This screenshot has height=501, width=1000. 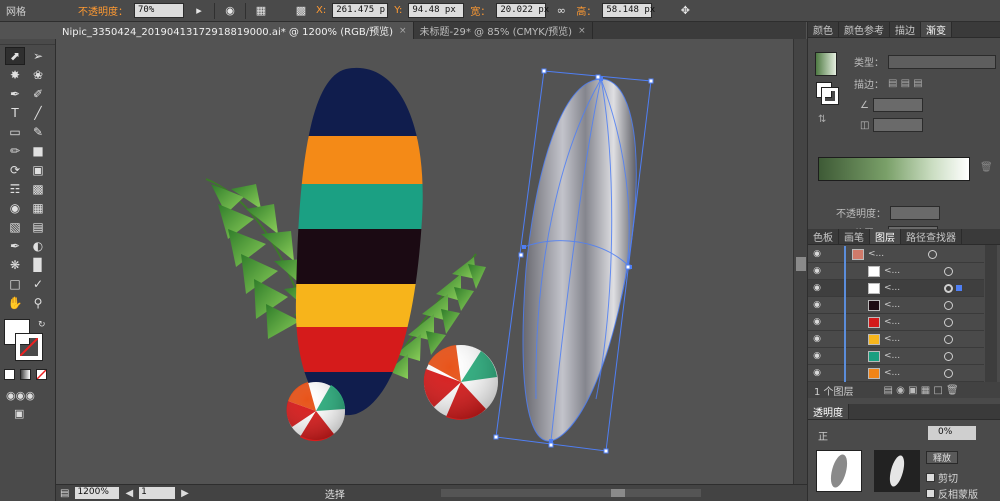 I want to click on gradient-mode-icon, so click(x=25, y=374).